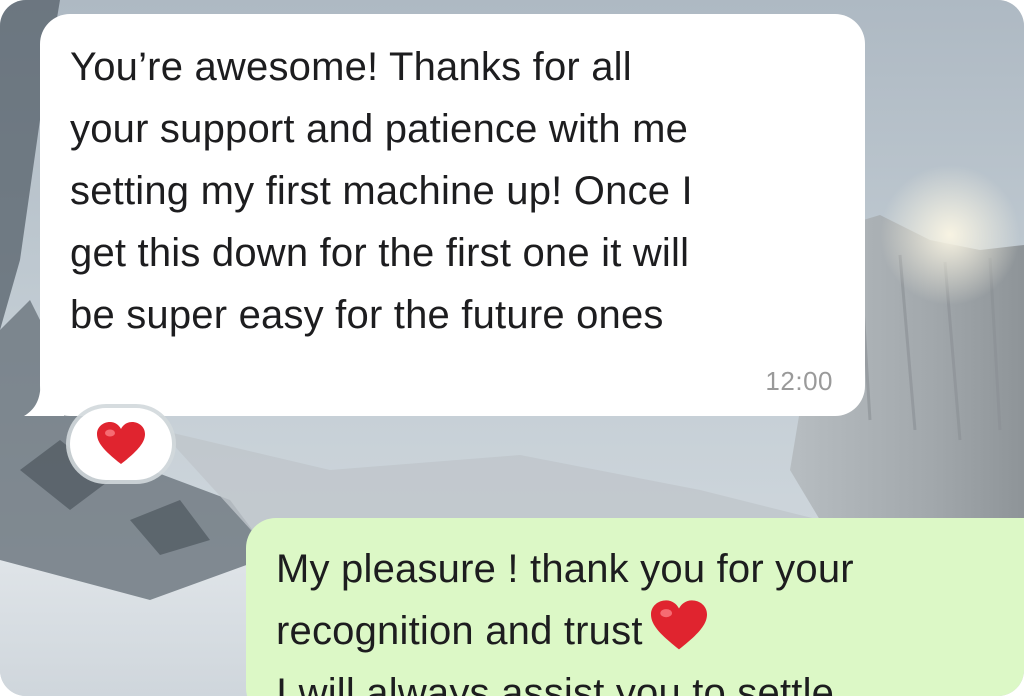  I want to click on bubble-tail, so click(44, 396).